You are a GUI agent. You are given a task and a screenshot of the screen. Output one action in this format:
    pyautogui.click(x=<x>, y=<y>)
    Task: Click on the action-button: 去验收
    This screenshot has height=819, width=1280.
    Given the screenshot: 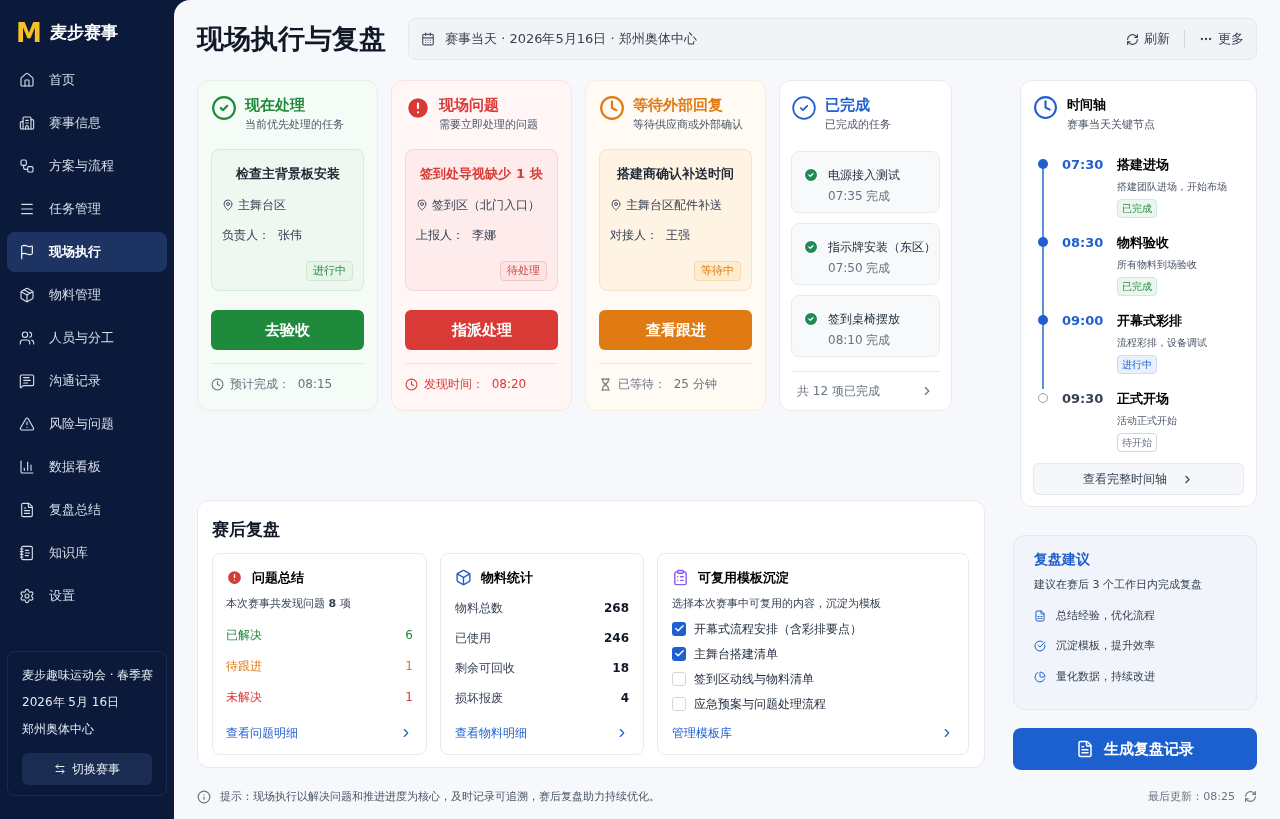 What is the action you would take?
    pyautogui.click(x=287, y=330)
    